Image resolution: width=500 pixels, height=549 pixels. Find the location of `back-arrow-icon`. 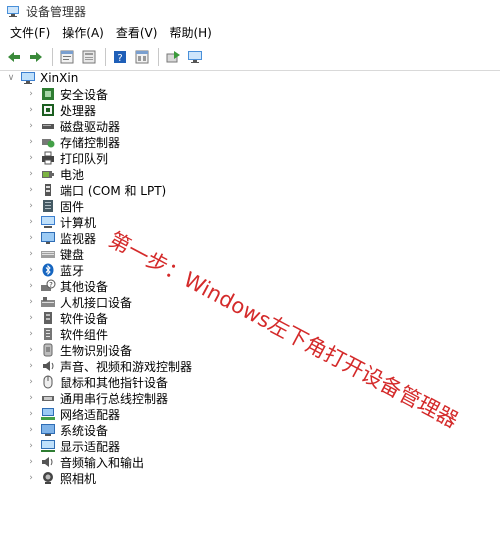

back-arrow-icon is located at coordinates (14, 57).